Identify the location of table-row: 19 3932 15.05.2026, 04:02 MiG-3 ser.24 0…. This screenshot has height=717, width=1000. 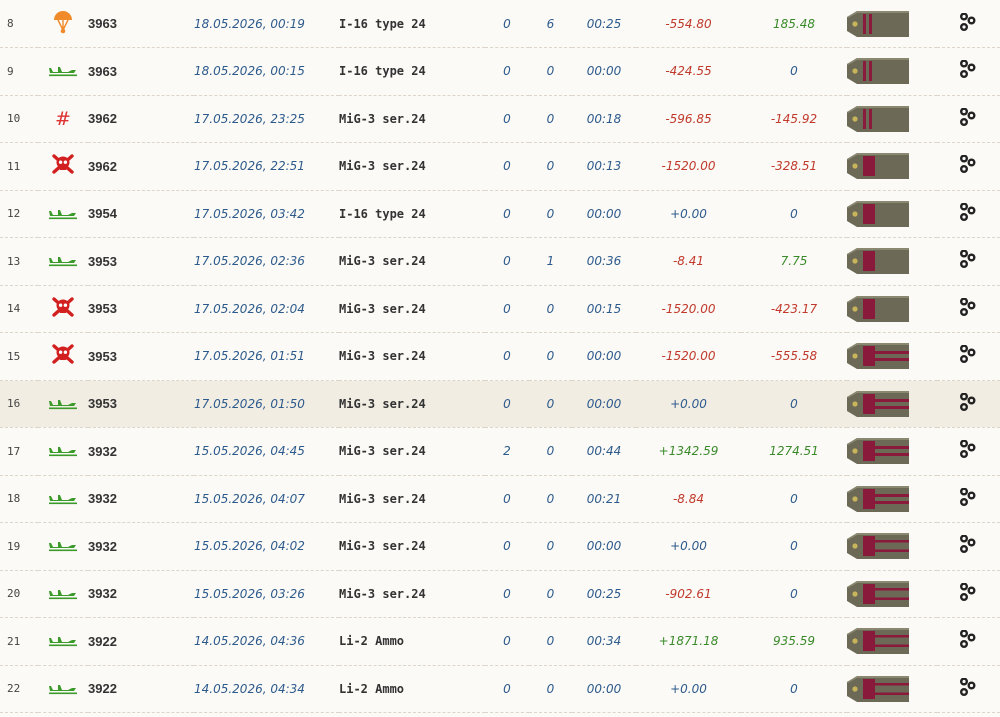
(500, 547).